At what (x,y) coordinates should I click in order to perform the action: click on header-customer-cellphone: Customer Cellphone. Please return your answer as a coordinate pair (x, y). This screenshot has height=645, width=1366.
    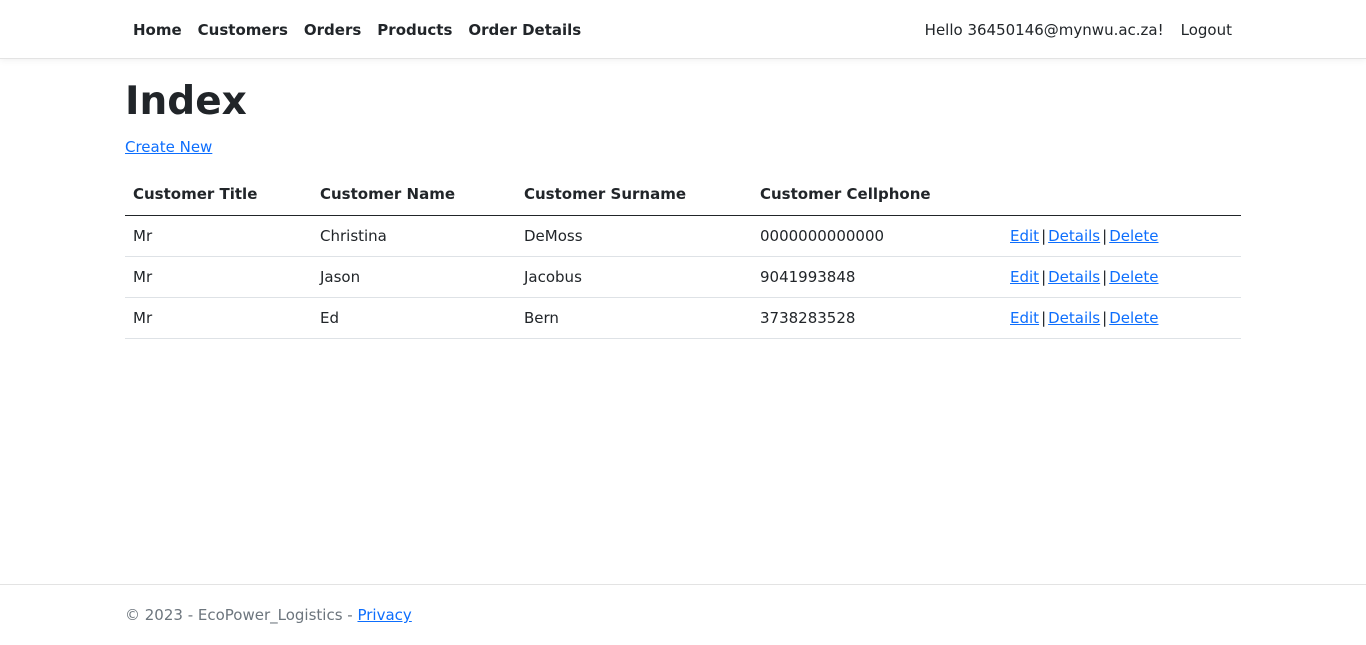
    Looking at the image, I should click on (877, 195).